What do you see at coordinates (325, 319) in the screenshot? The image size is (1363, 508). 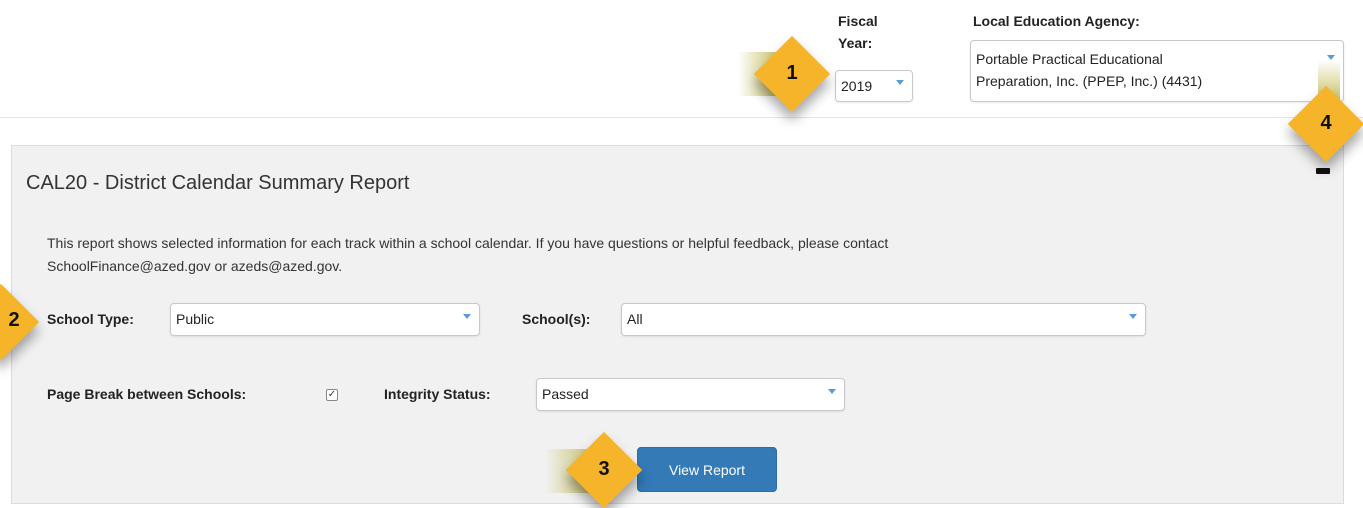 I see `school-type-select: Public` at bounding box center [325, 319].